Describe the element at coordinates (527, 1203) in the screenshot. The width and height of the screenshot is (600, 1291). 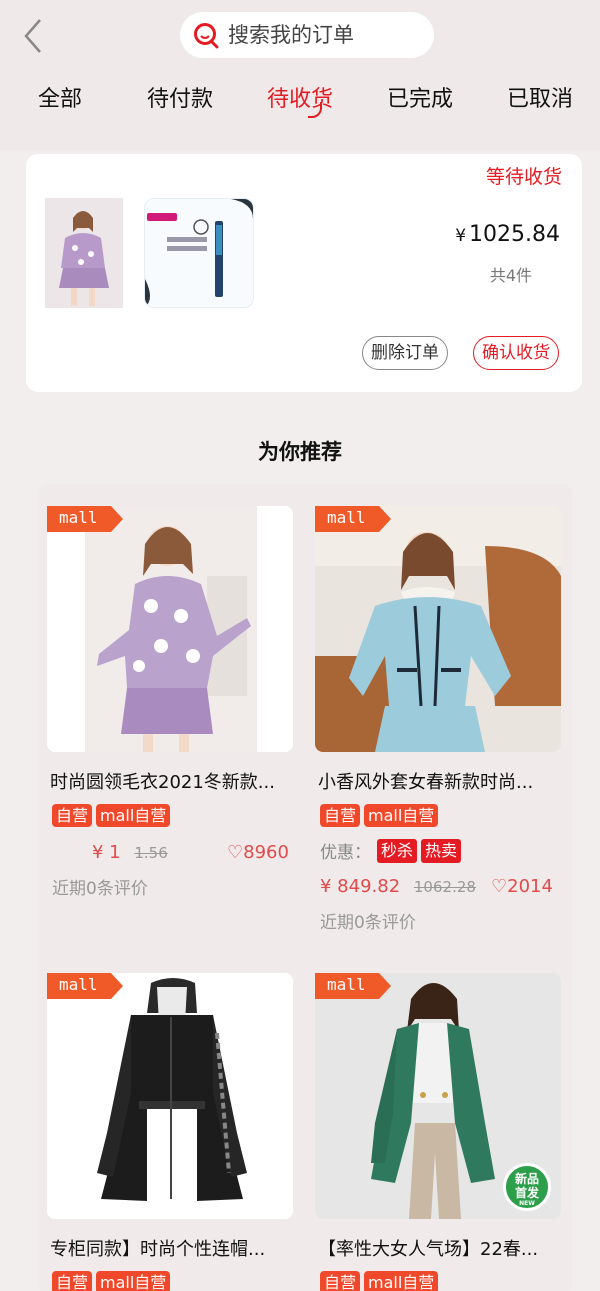
I see `new-badge-line3: NEW` at that location.